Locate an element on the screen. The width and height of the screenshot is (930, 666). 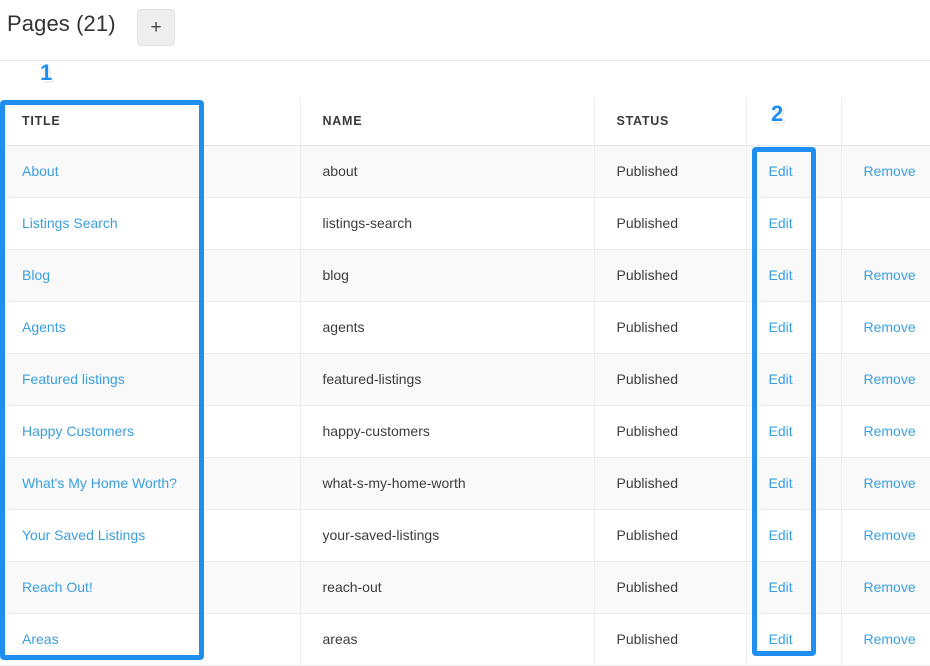
cell-title: Featured listings is located at coordinates (150, 379).